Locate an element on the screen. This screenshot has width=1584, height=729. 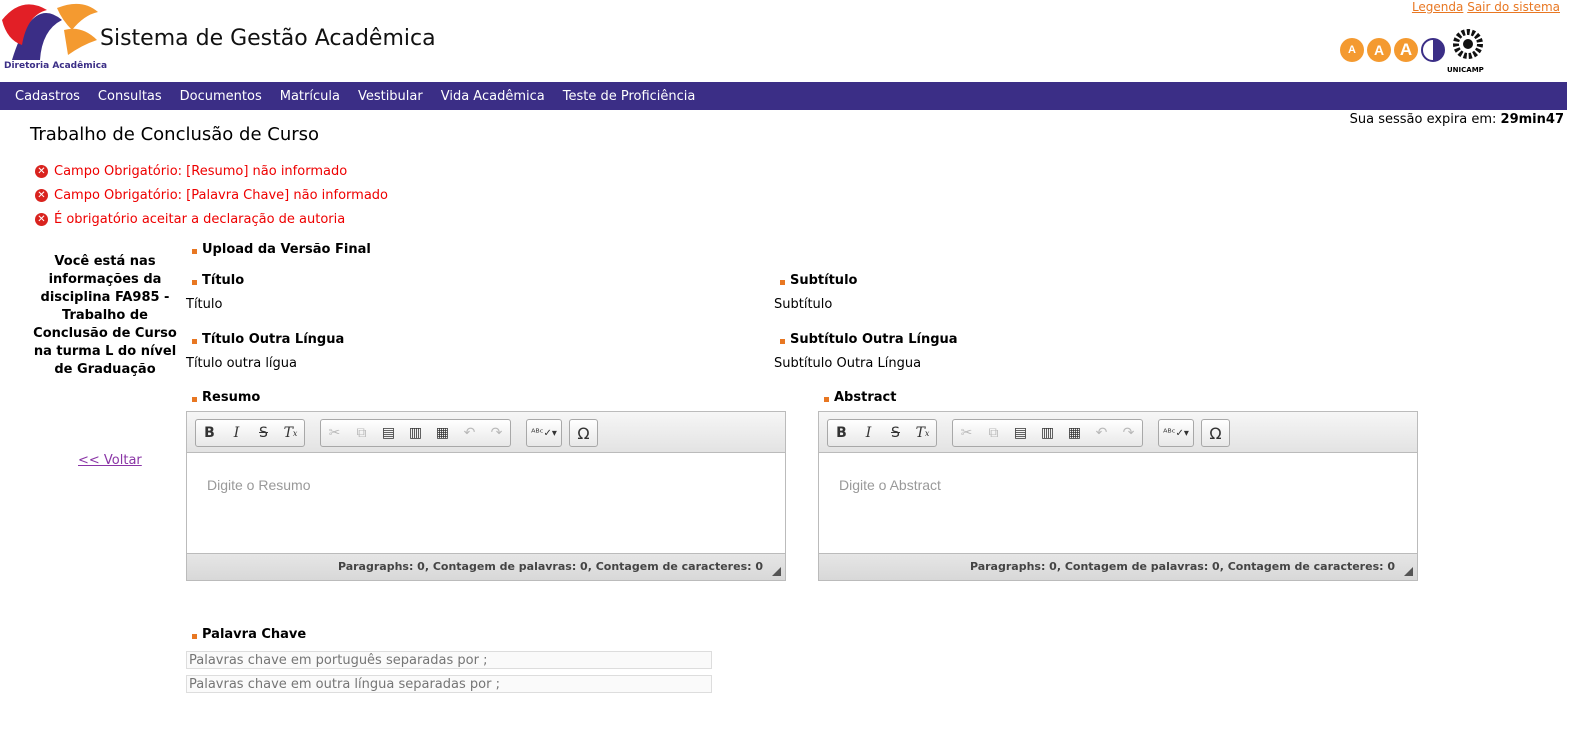
font-medium-button: A is located at coordinates (1379, 50).